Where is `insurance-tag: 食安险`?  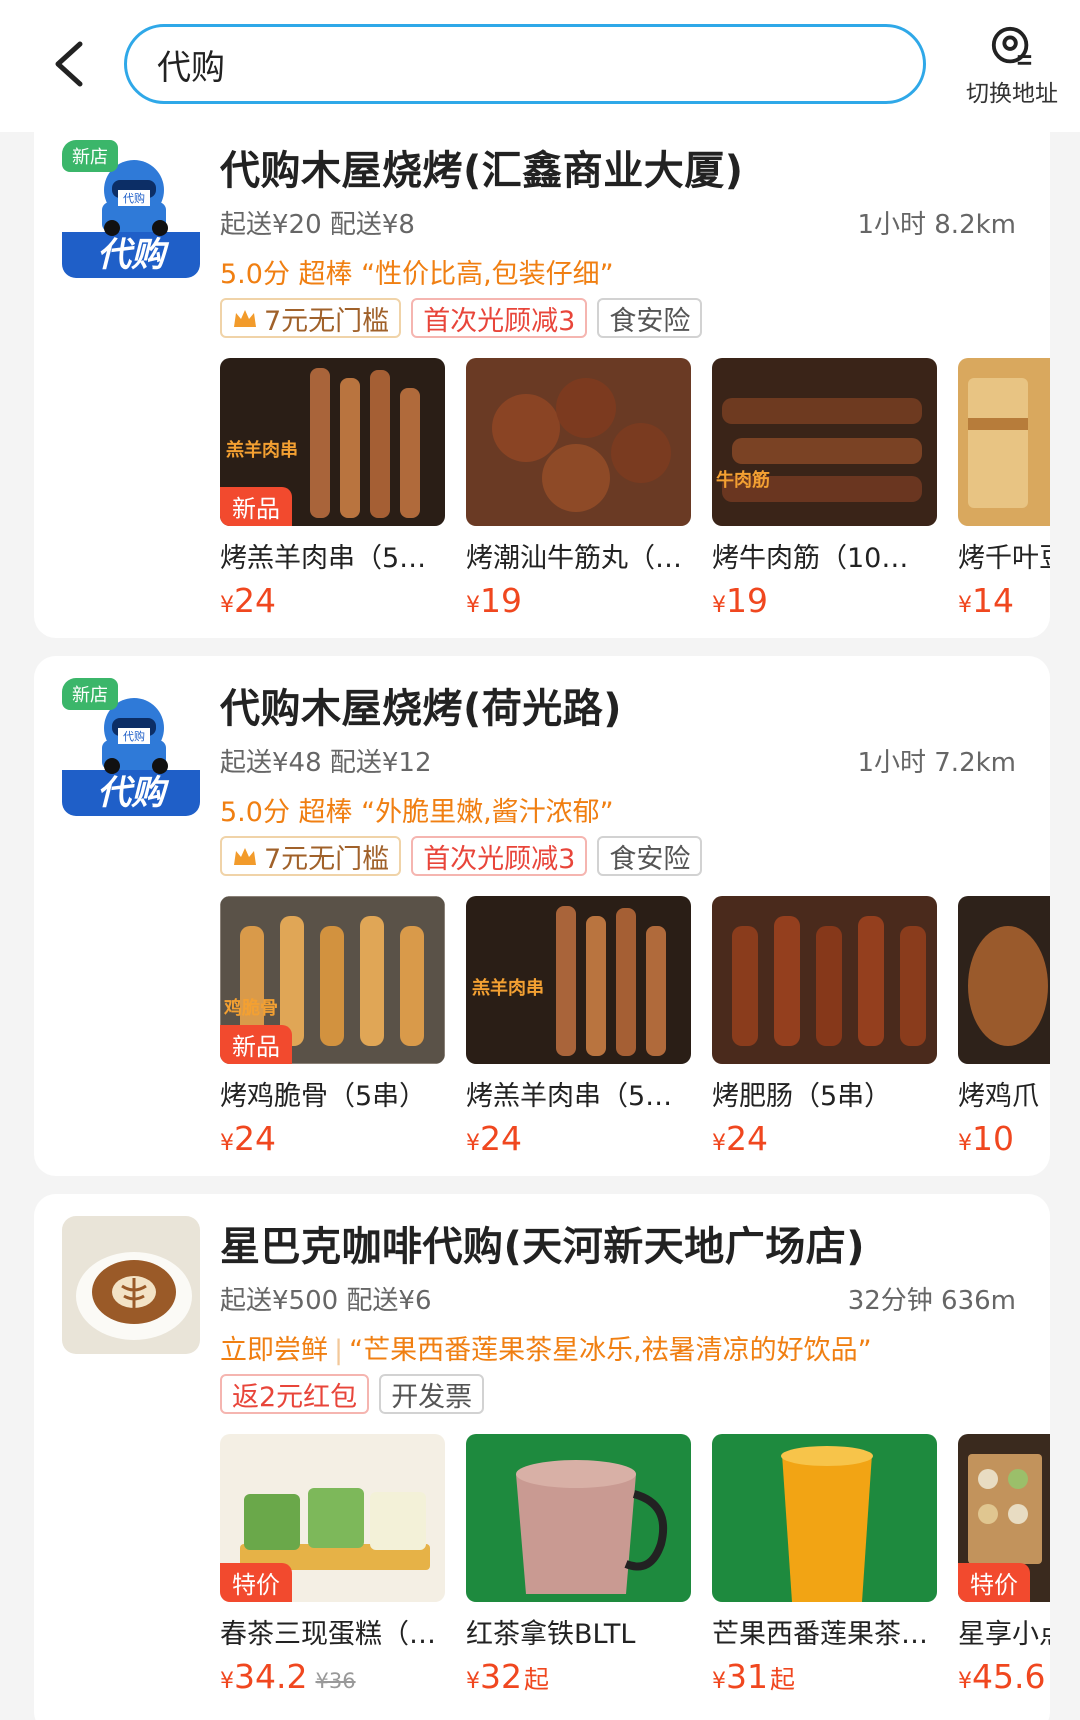
insurance-tag: 食安险 is located at coordinates (650, 318).